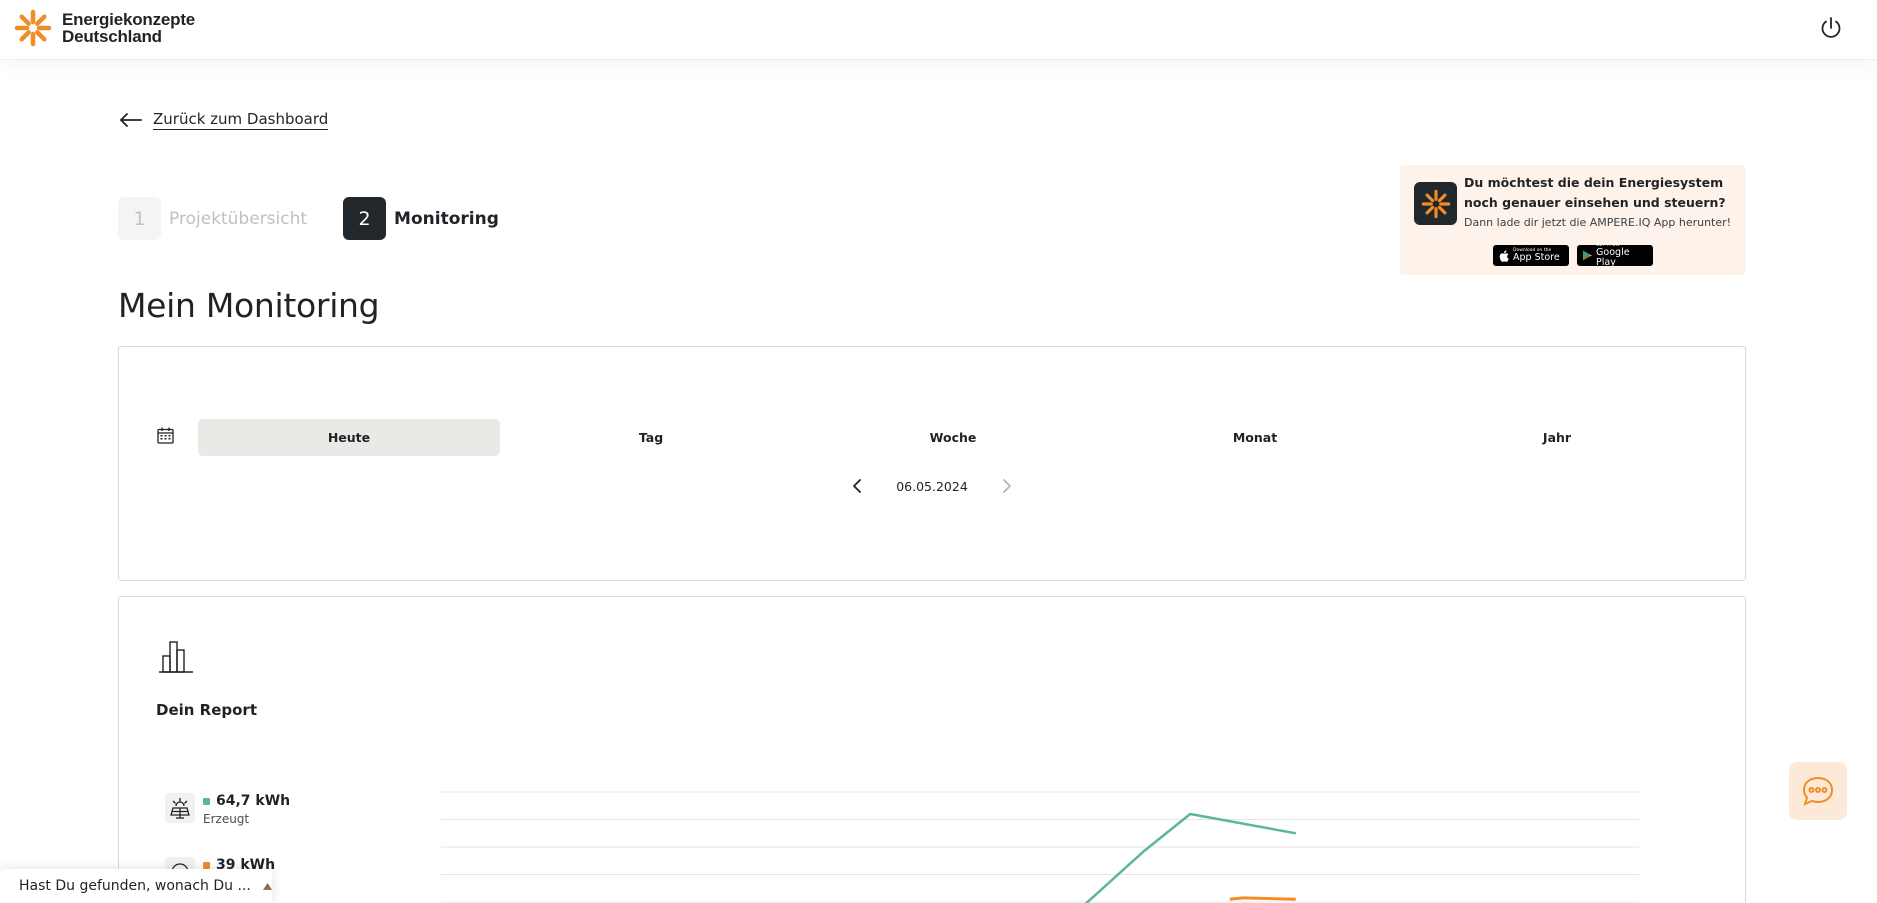 Image resolution: width=1877 pixels, height=903 pixels. What do you see at coordinates (176, 658) in the screenshot?
I see `bar-chart-icon` at bounding box center [176, 658].